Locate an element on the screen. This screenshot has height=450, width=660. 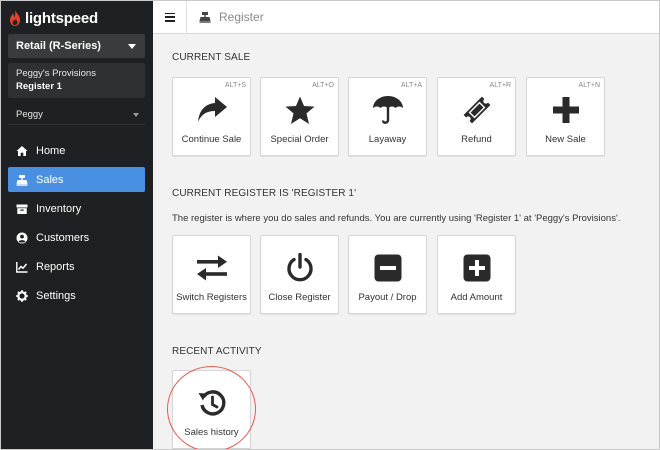
switch-registers-button: Switch Registers is located at coordinates (211, 274).